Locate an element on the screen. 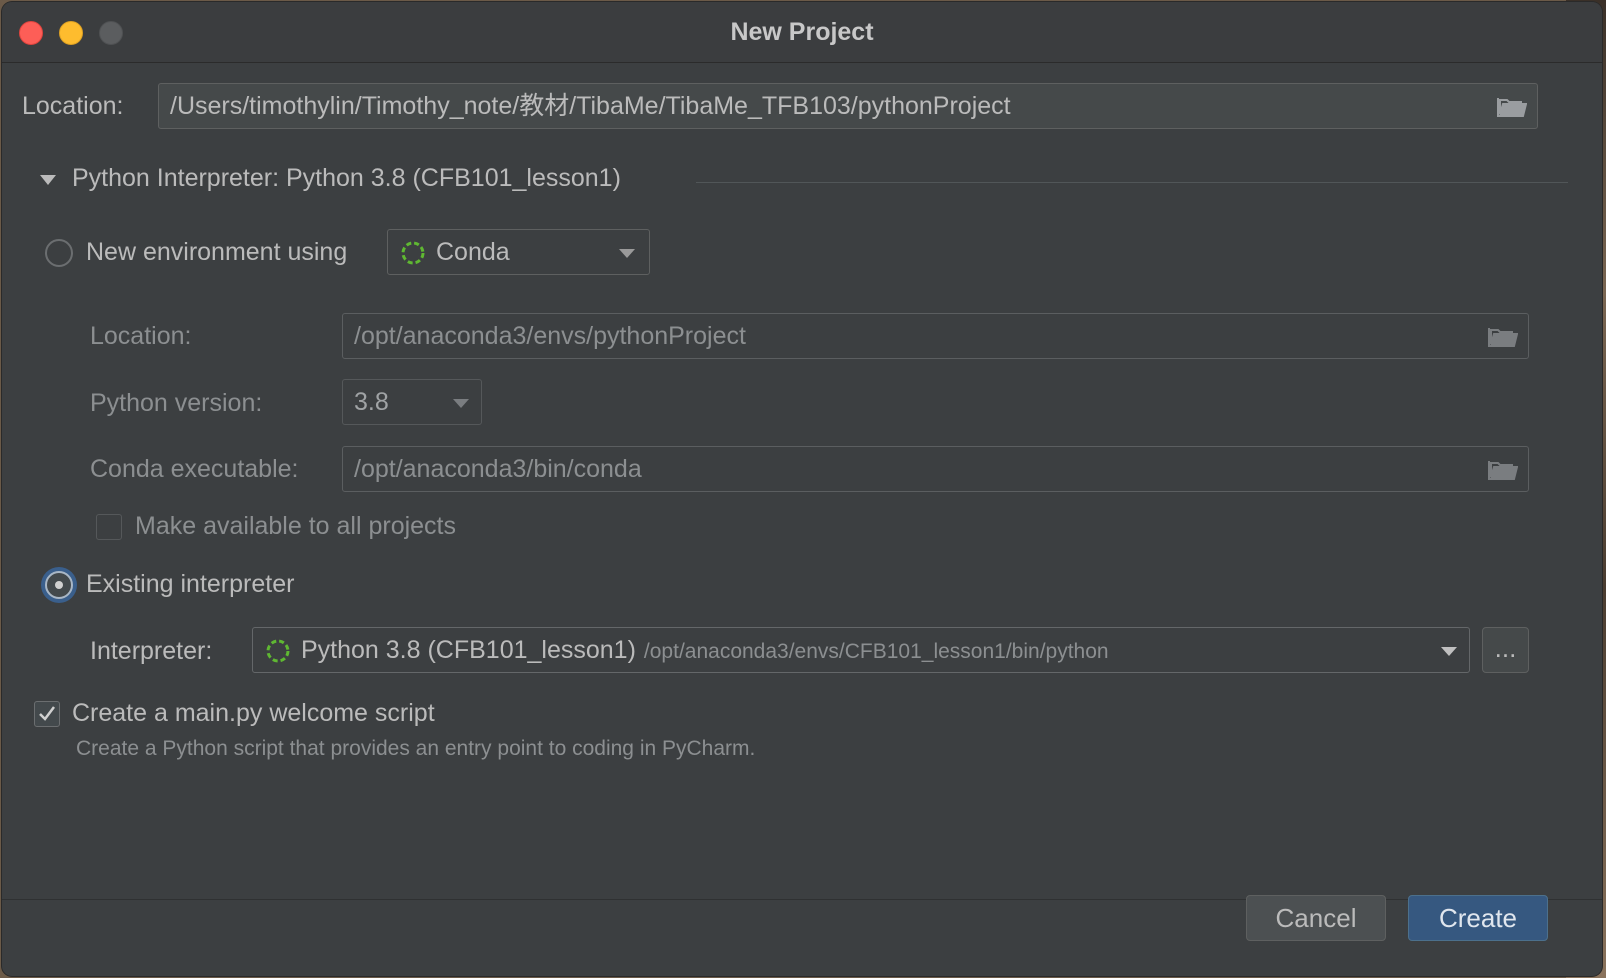  new-environment-radio is located at coordinates (59, 253).